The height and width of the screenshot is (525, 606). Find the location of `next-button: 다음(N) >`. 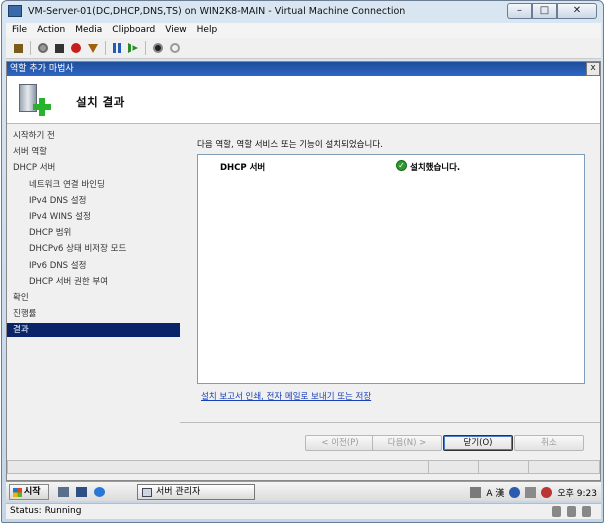

next-button: 다음(N) > is located at coordinates (407, 443).